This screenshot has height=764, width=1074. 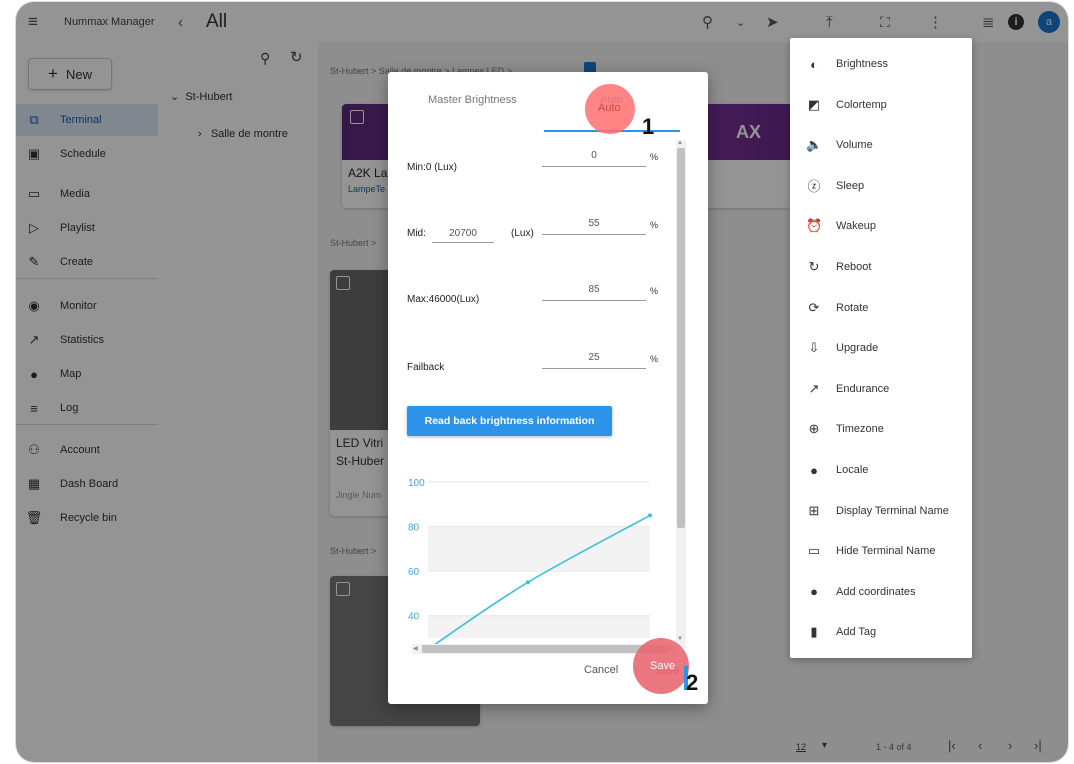 I want to click on mid-lux-input: 20700, so click(x=463, y=233).